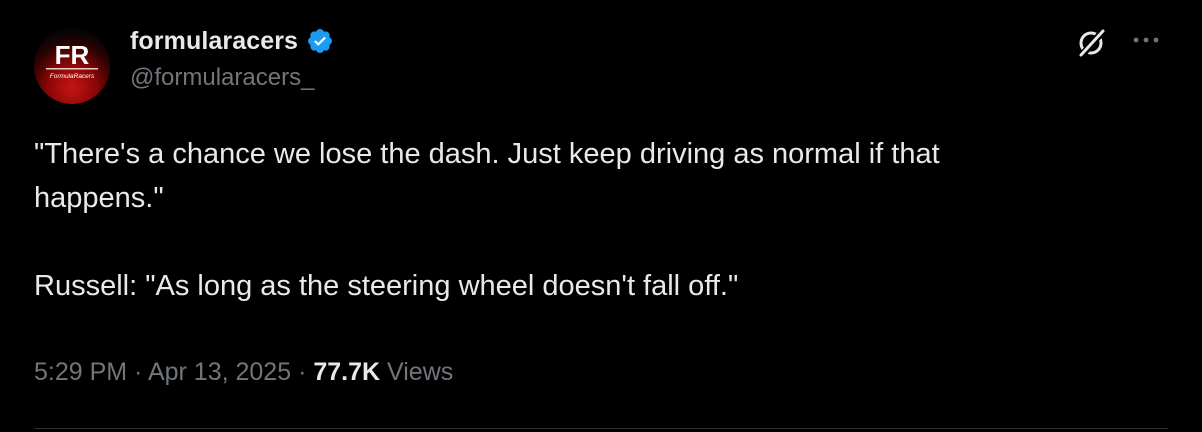 This screenshot has width=1202, height=432. I want to click on views-count: 77.7K, so click(347, 372).